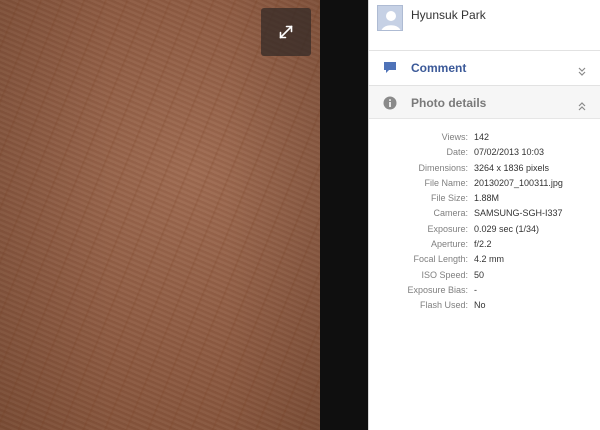  Describe the element at coordinates (484, 292) in the screenshot. I see `detail-row-exposure-bias: Exposure Bias: -` at that location.